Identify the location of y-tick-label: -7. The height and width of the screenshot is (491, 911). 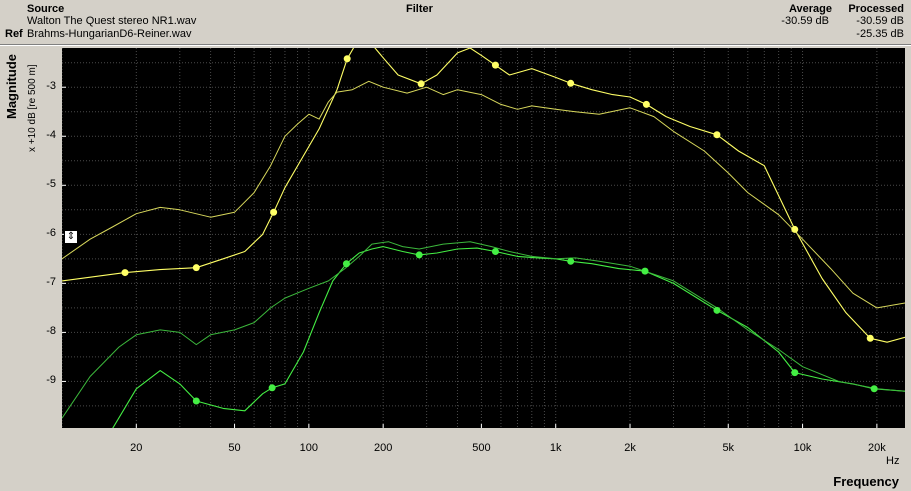
(51, 282).